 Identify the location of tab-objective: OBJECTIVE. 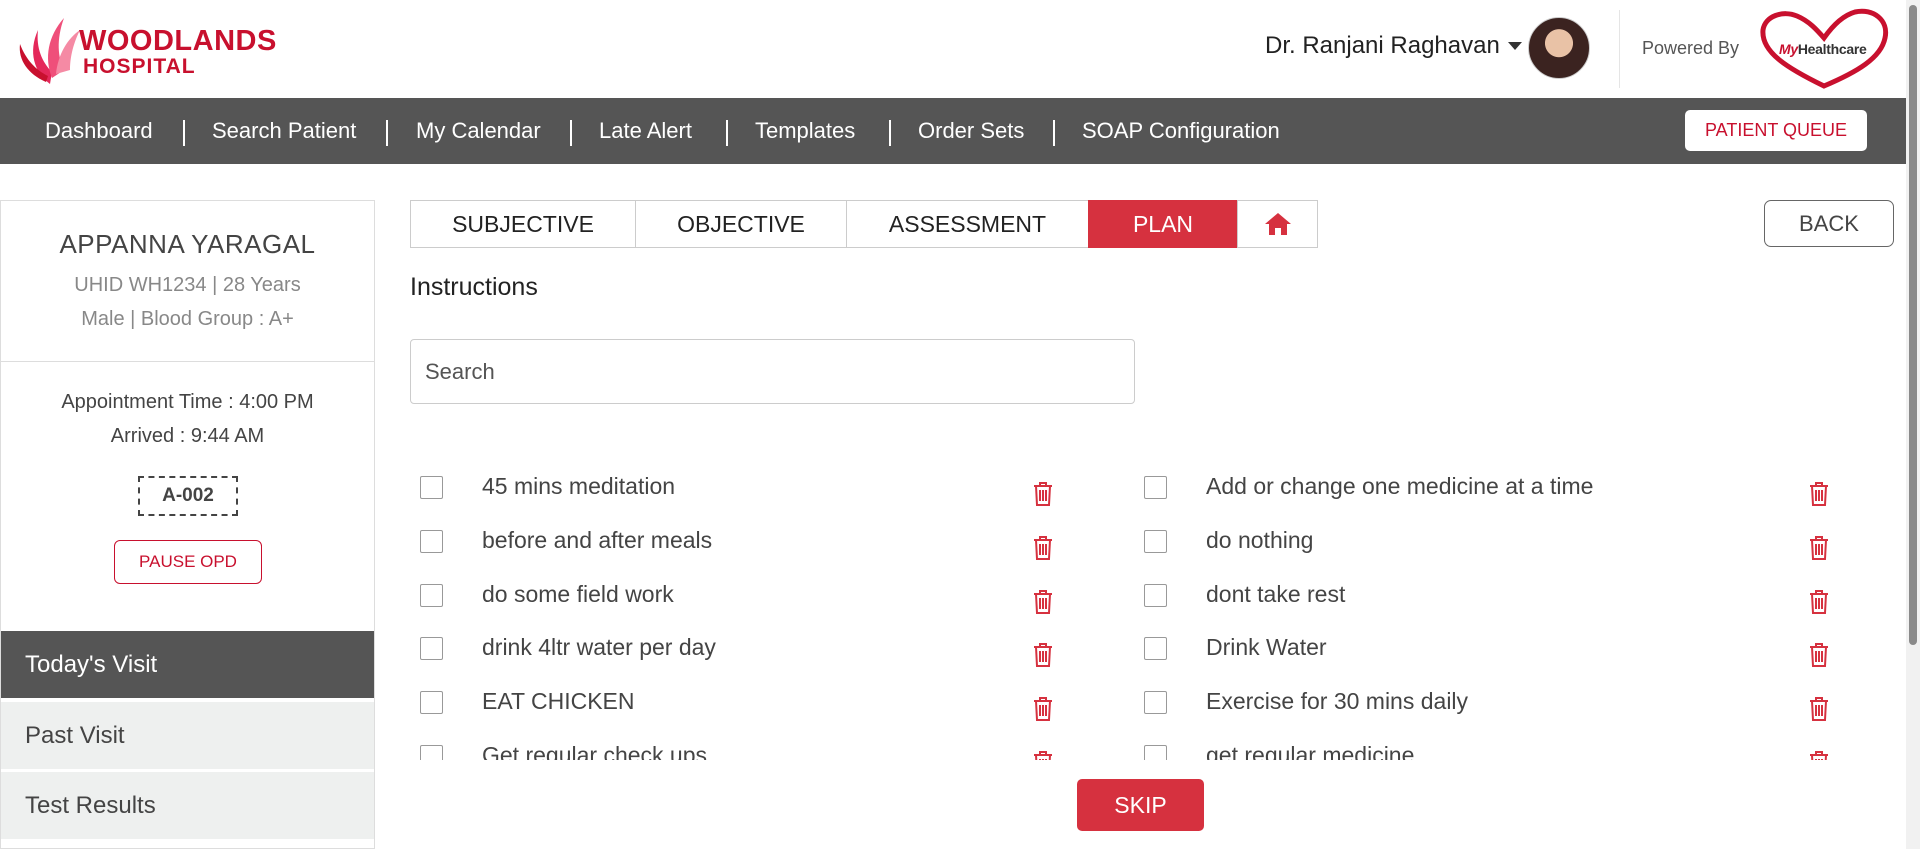
(741, 224).